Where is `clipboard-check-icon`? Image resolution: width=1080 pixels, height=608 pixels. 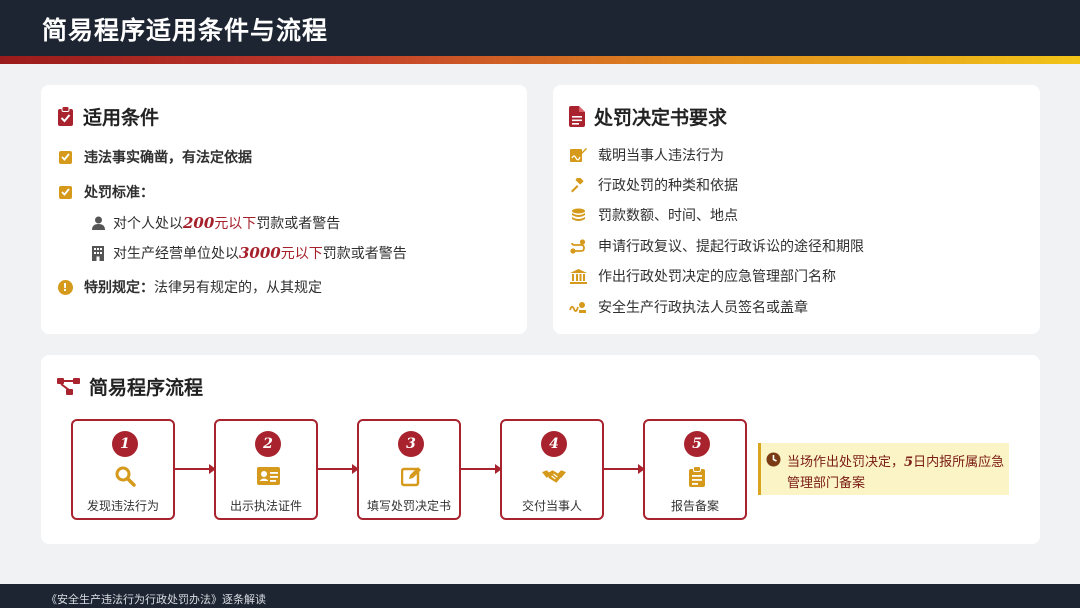
clipboard-check-icon is located at coordinates (65, 116).